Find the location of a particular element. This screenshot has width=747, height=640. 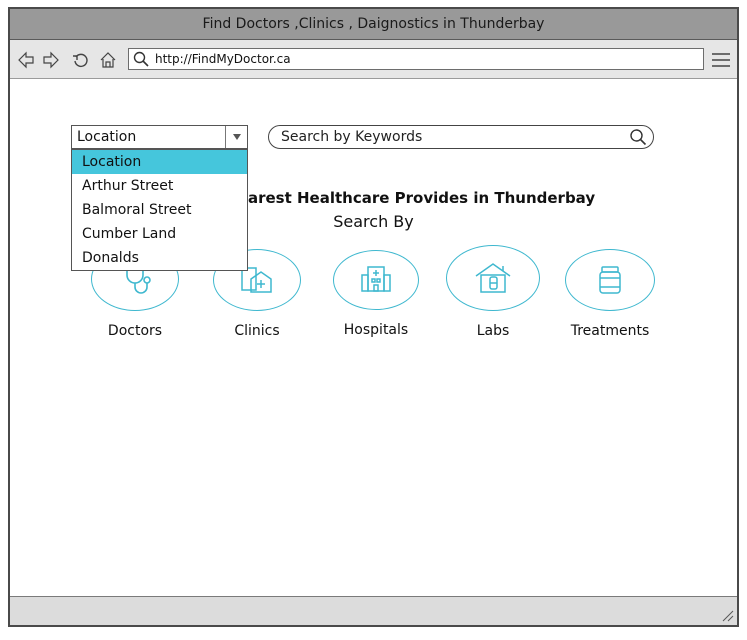

status-bar is located at coordinates (373, 610).